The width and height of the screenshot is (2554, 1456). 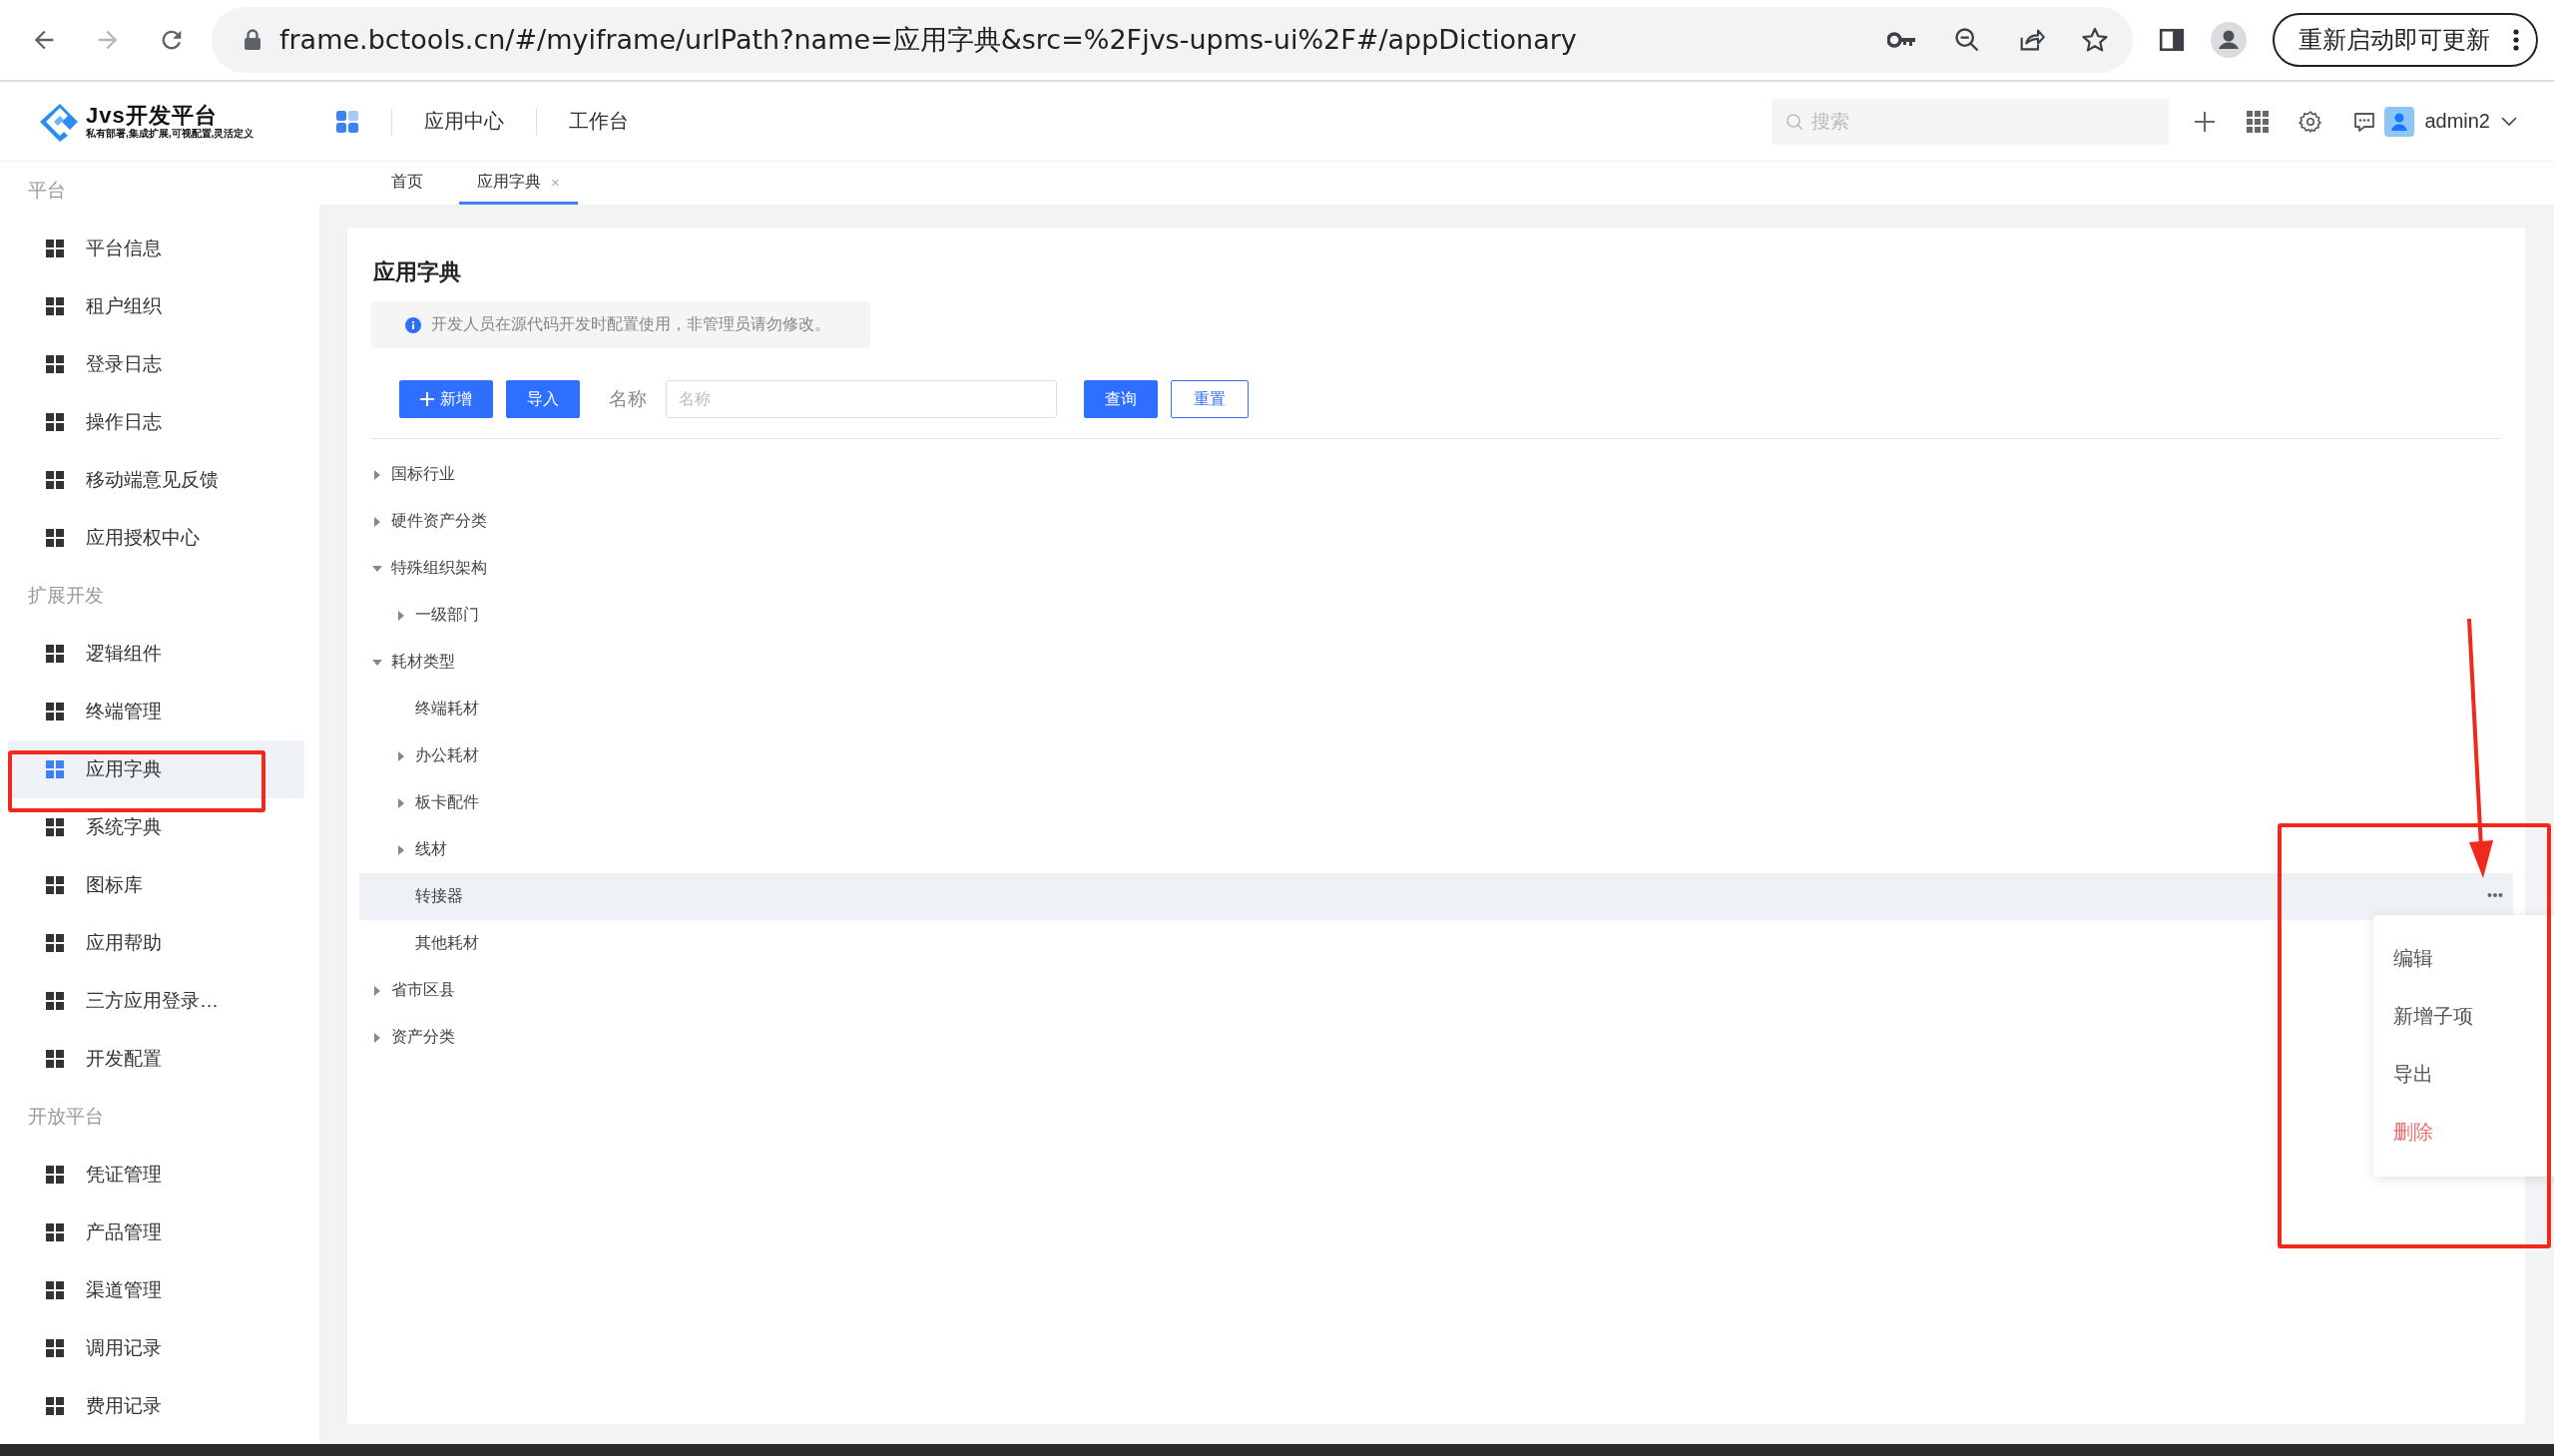 I want to click on more-vertical-icon, so click(x=2516, y=40).